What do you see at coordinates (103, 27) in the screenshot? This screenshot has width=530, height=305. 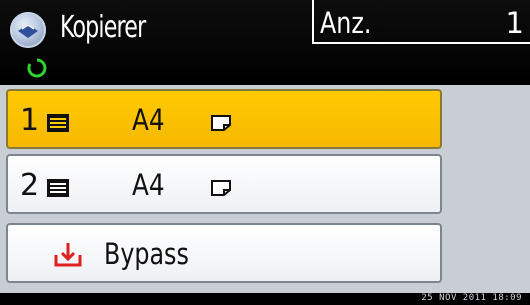 I see `app-title: Kopierer` at bounding box center [103, 27].